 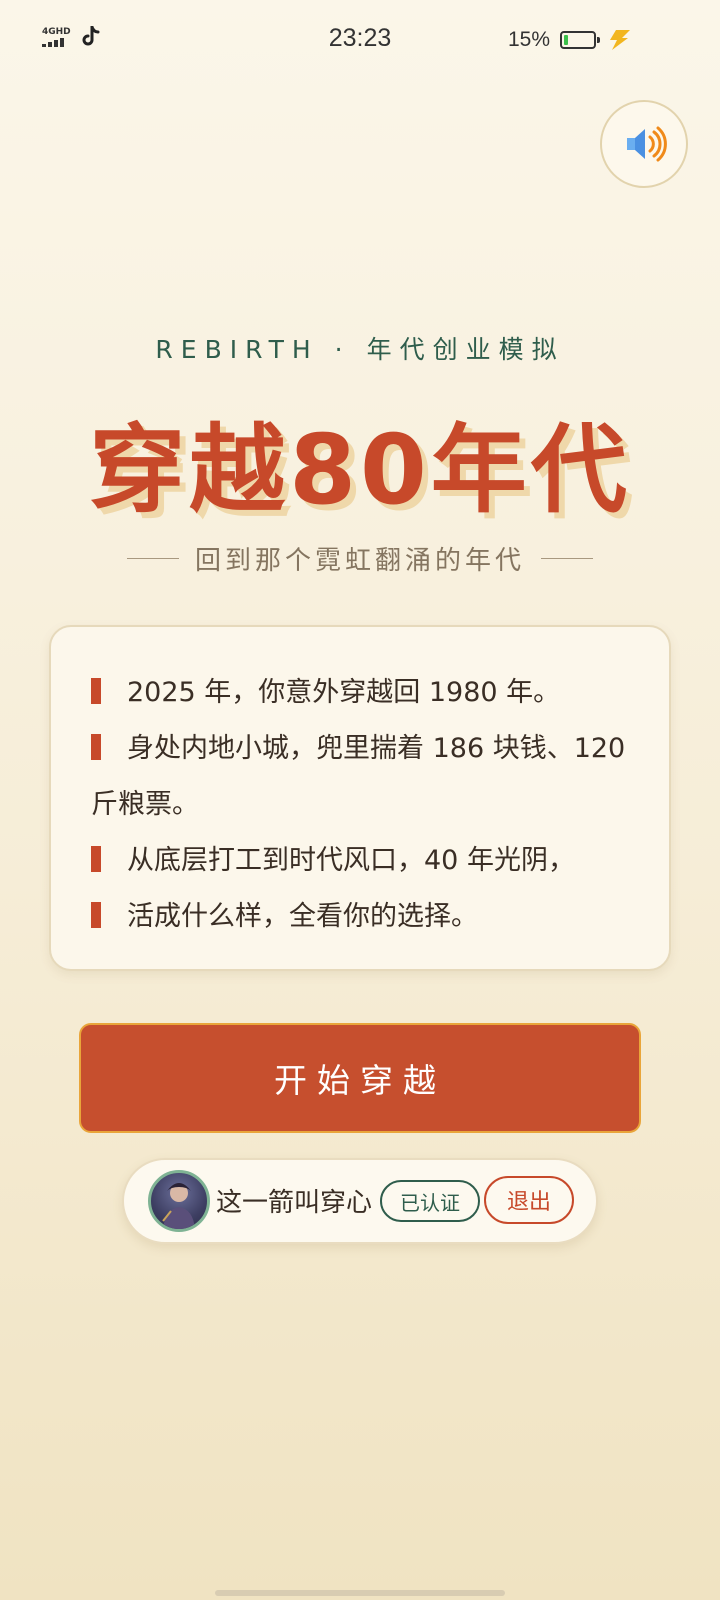 What do you see at coordinates (359, 561) in the screenshot?
I see `tagline-text: 回到那个霓虹翻涌的年代` at bounding box center [359, 561].